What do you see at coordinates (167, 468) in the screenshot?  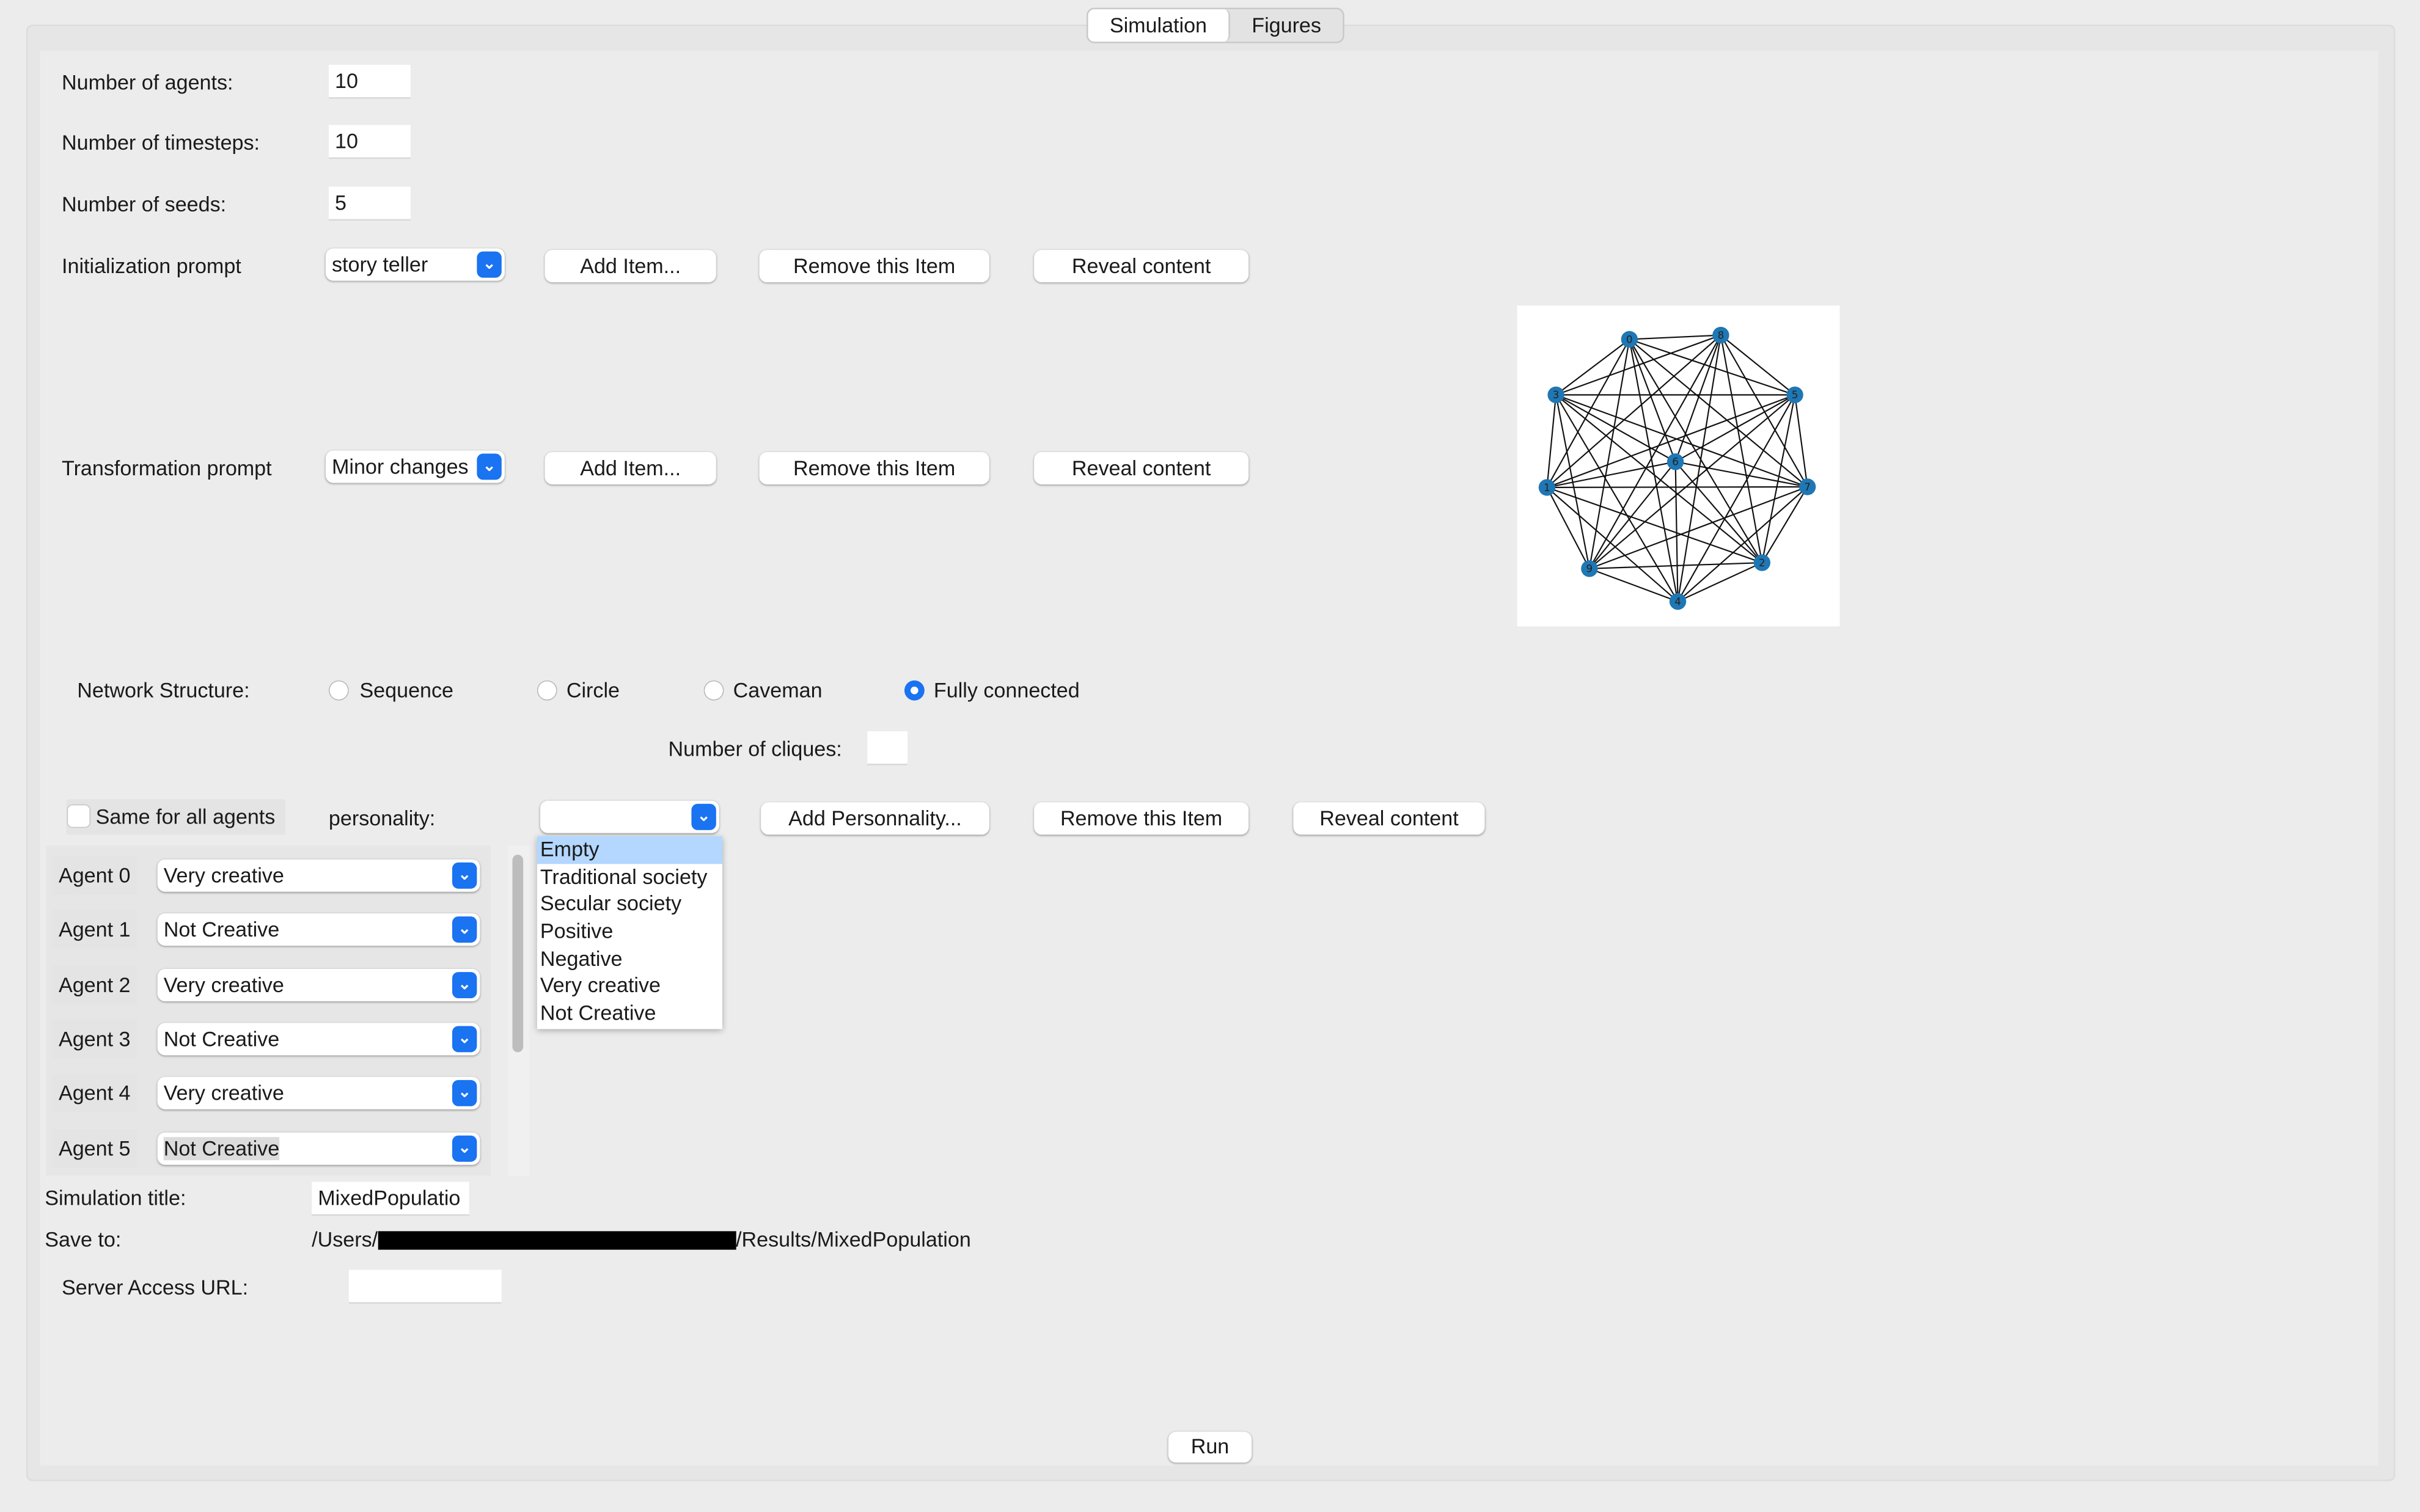 I see `transform-prompt-label: Transformation prompt` at bounding box center [167, 468].